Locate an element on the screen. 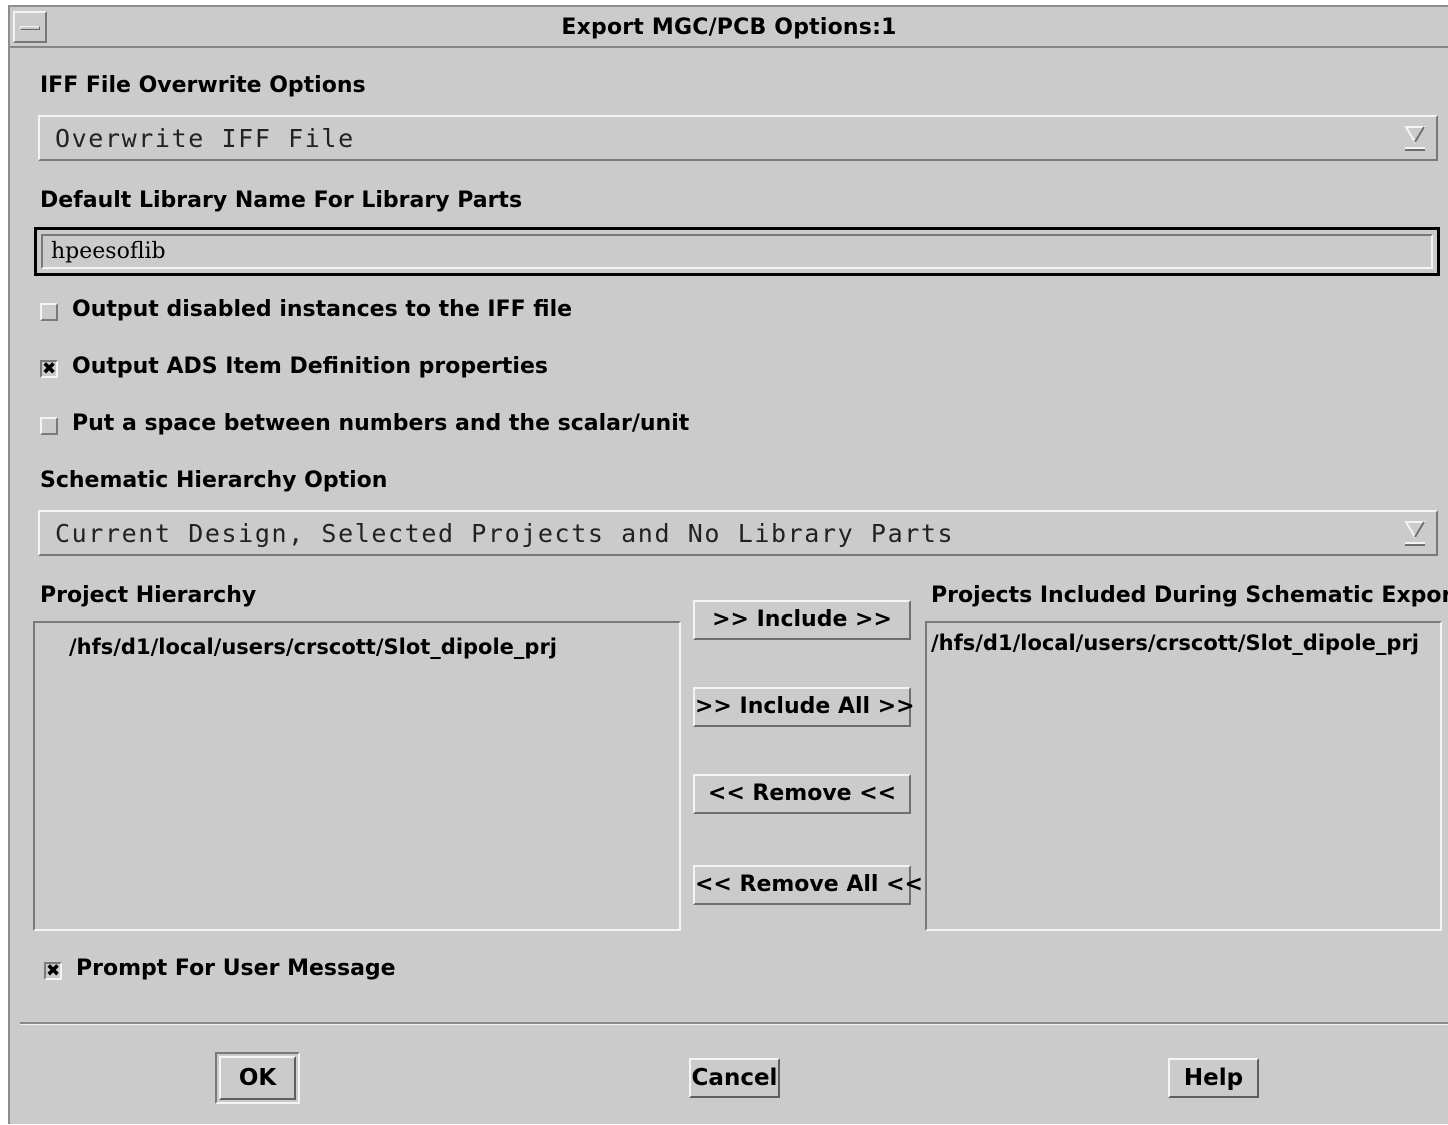  prompt-user-message-label: Prompt For User Message is located at coordinates (236, 968).